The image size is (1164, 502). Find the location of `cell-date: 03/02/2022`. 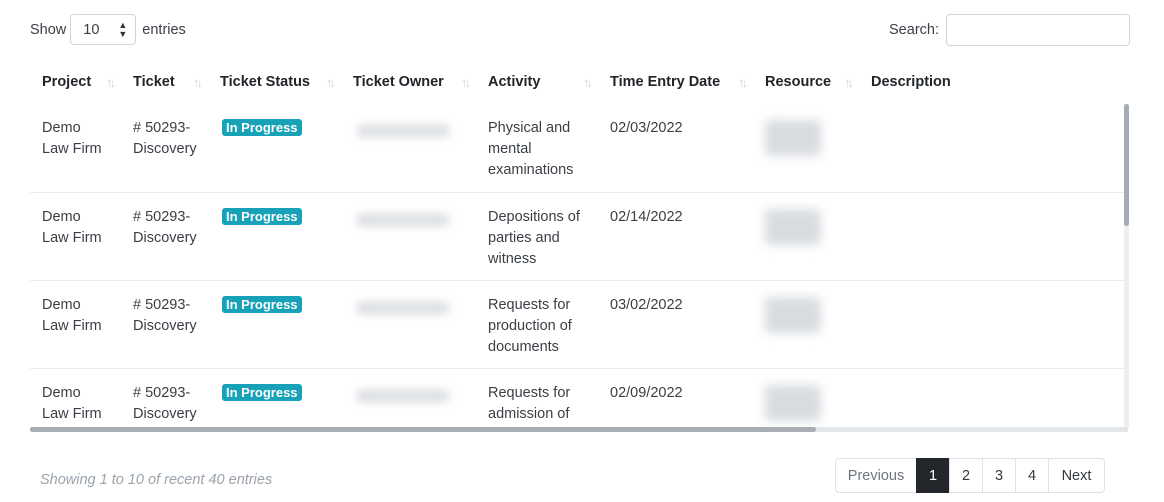

cell-date: 03/02/2022 is located at coordinates (675, 324).